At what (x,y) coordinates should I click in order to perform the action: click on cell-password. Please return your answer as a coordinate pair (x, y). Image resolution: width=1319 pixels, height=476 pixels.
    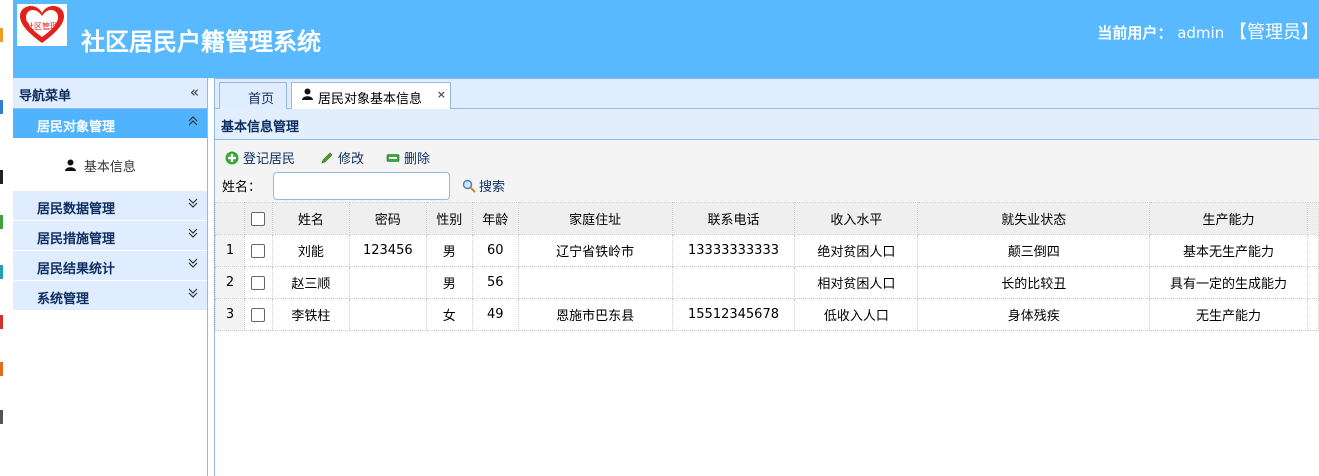
    Looking at the image, I should click on (387, 282).